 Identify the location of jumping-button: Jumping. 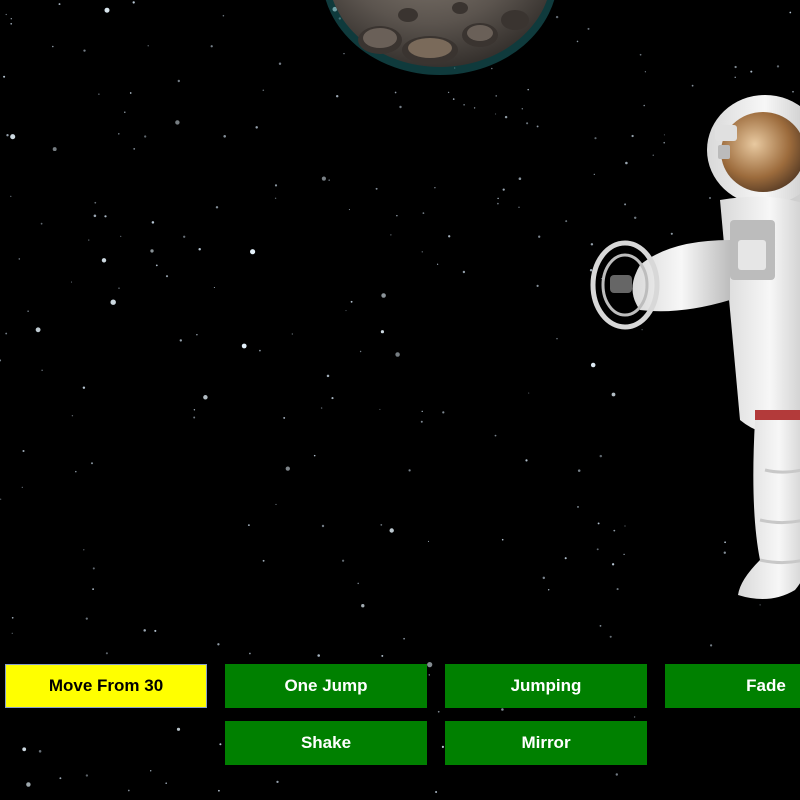
(546, 686).